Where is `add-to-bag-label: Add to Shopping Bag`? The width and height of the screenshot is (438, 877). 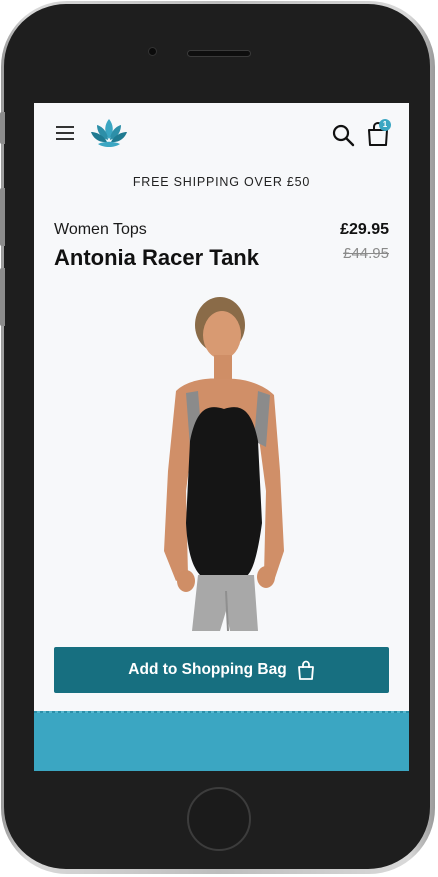 add-to-bag-label: Add to Shopping Bag is located at coordinates (207, 669).